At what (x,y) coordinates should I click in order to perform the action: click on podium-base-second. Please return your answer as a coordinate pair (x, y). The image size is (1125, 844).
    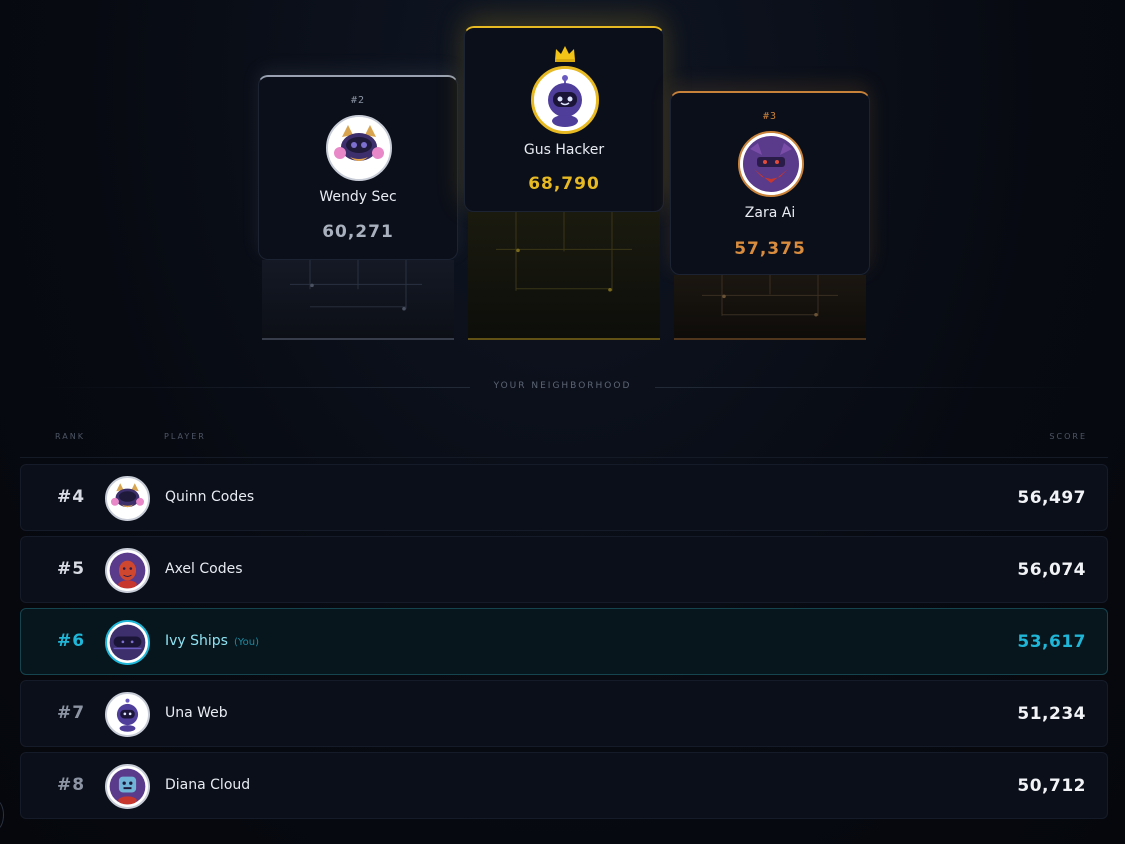
    Looking at the image, I should click on (358, 300).